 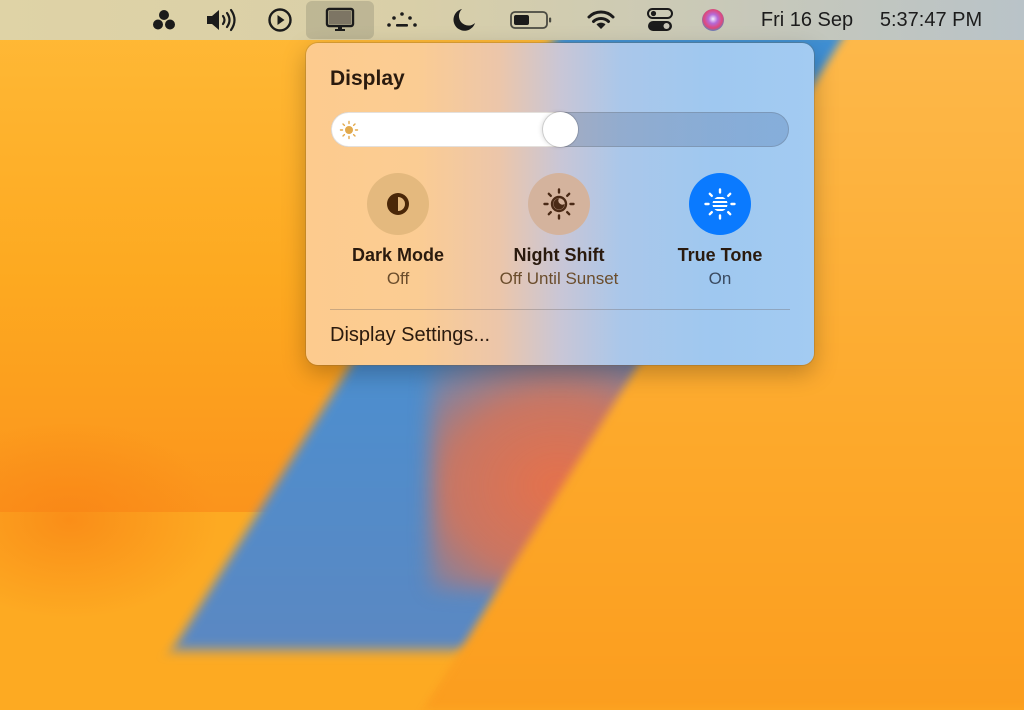 I want to click on dark-mode-label: Dark Mode, so click(x=398, y=255).